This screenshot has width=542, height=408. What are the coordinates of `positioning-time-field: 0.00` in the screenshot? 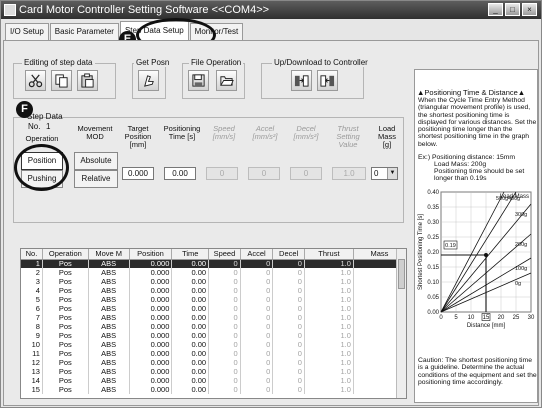 It's located at (180, 173).